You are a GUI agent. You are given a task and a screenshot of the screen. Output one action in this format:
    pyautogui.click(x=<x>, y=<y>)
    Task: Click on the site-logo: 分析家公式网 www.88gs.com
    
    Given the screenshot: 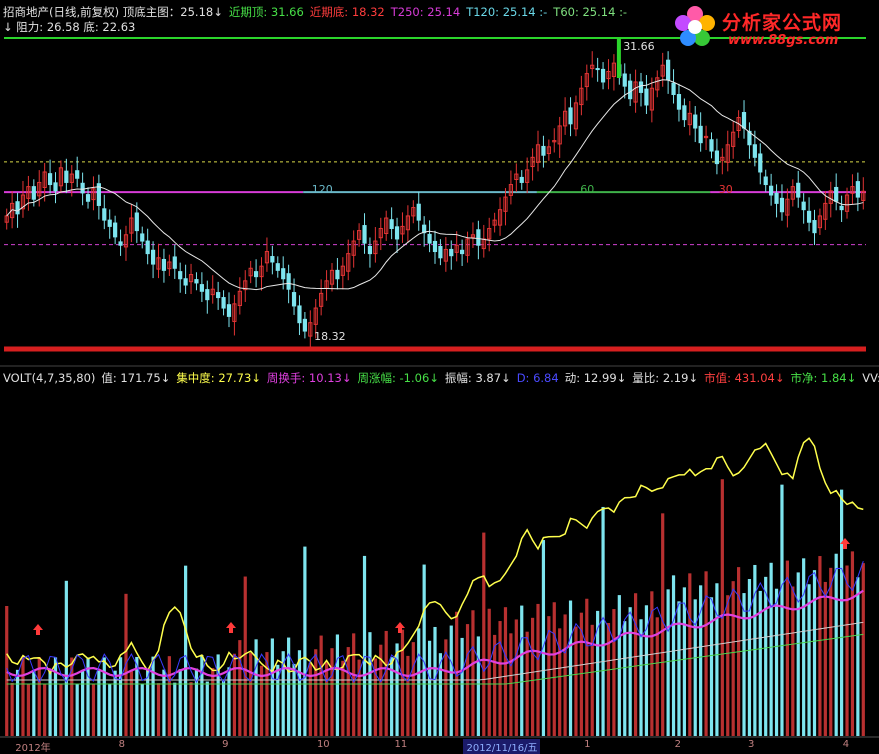 What is the action you would take?
    pyautogui.click(x=772, y=27)
    